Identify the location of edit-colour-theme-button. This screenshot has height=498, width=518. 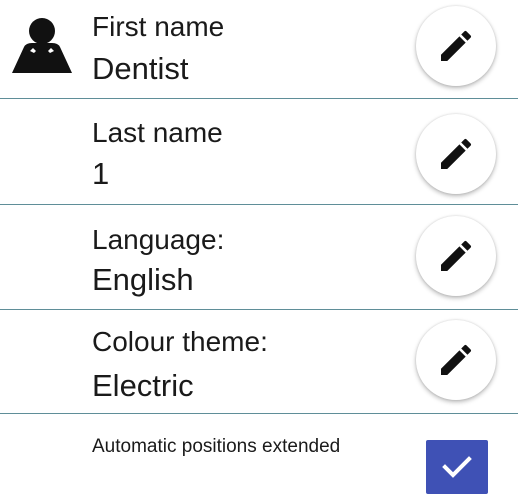
(456, 360).